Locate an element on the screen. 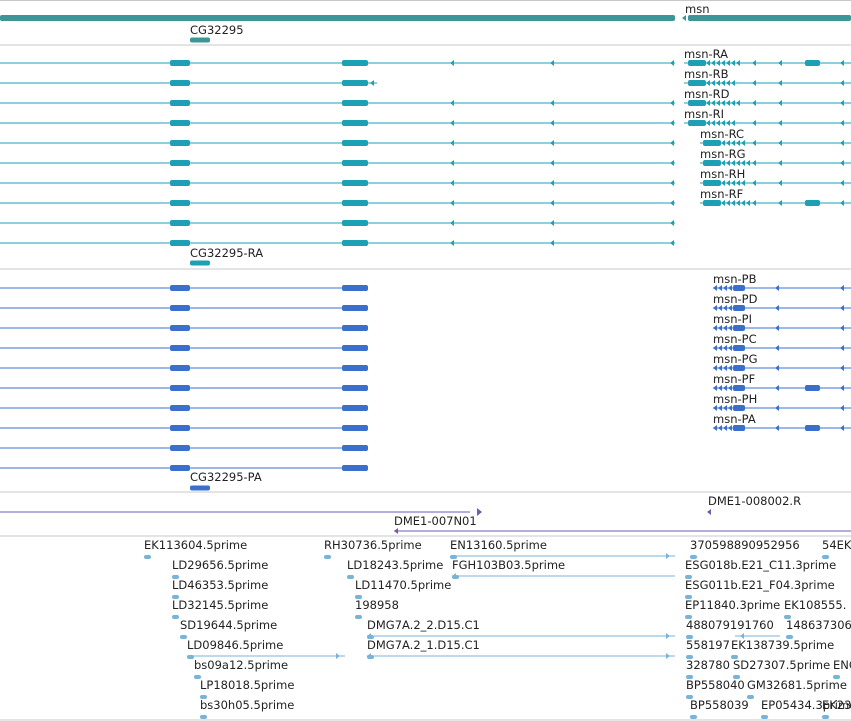 The width and height of the screenshot is (851, 721). est-label: ESG018b.E21_C11.3prime is located at coordinates (760, 565).